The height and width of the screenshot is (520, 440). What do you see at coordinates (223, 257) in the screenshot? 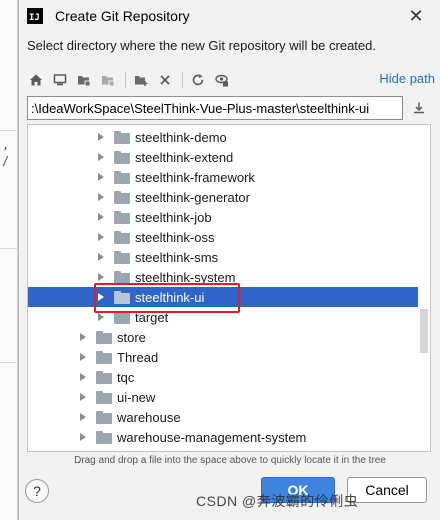
I see `tree-row: steelthink-sms` at bounding box center [223, 257].